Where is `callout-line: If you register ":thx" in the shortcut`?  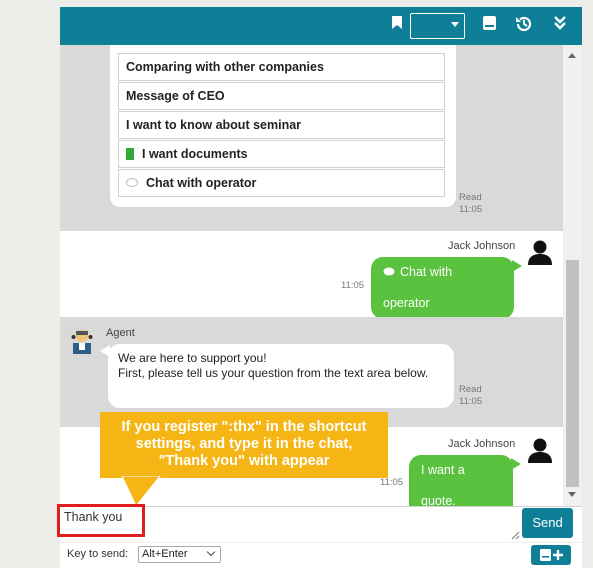 callout-line: If you register ":thx" in the shortcut is located at coordinates (244, 427).